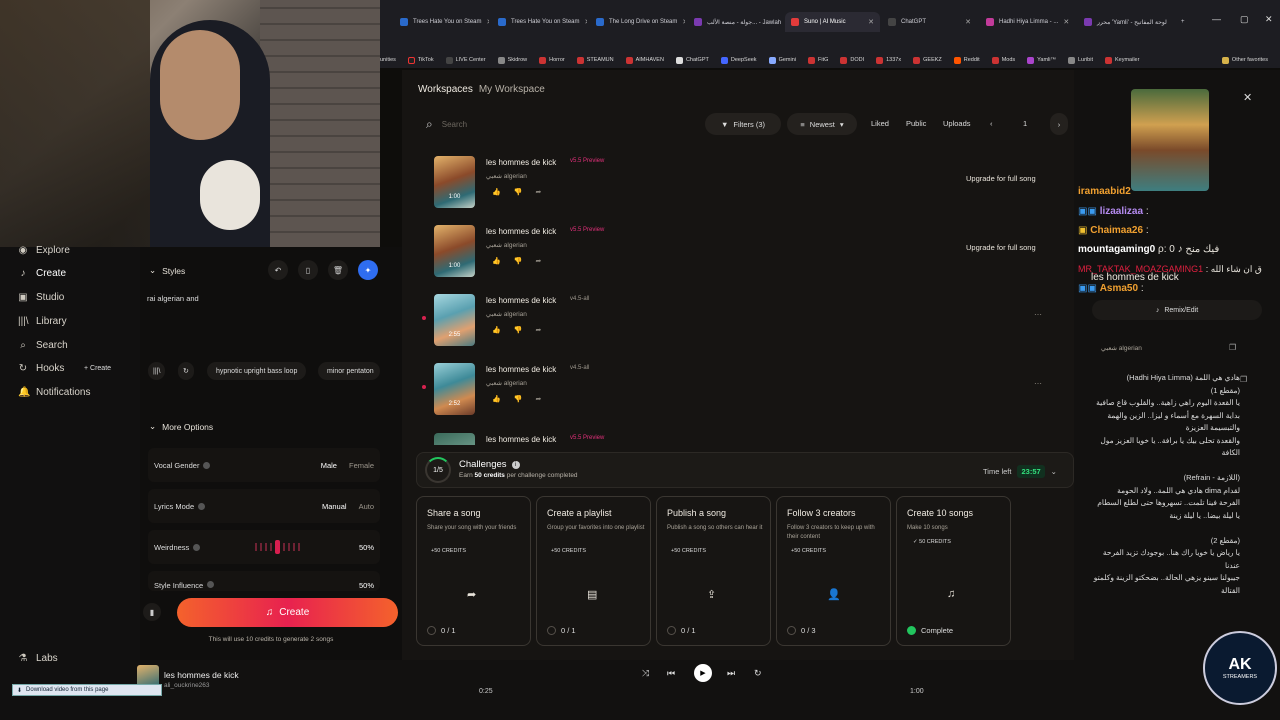 The height and width of the screenshot is (720, 1280). What do you see at coordinates (454, 124) in the screenshot?
I see `search-input: Search` at bounding box center [454, 124].